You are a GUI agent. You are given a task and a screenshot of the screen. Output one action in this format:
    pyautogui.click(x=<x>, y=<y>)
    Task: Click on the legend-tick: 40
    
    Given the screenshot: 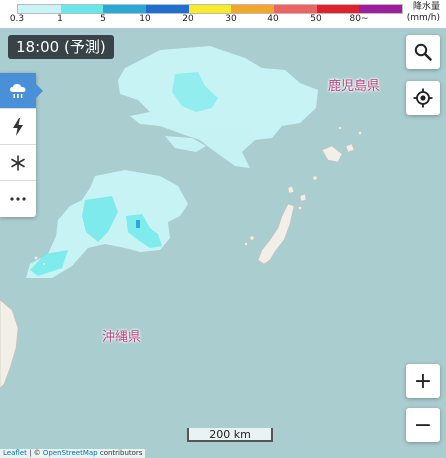 What is the action you would take?
    pyautogui.click(x=273, y=19)
    